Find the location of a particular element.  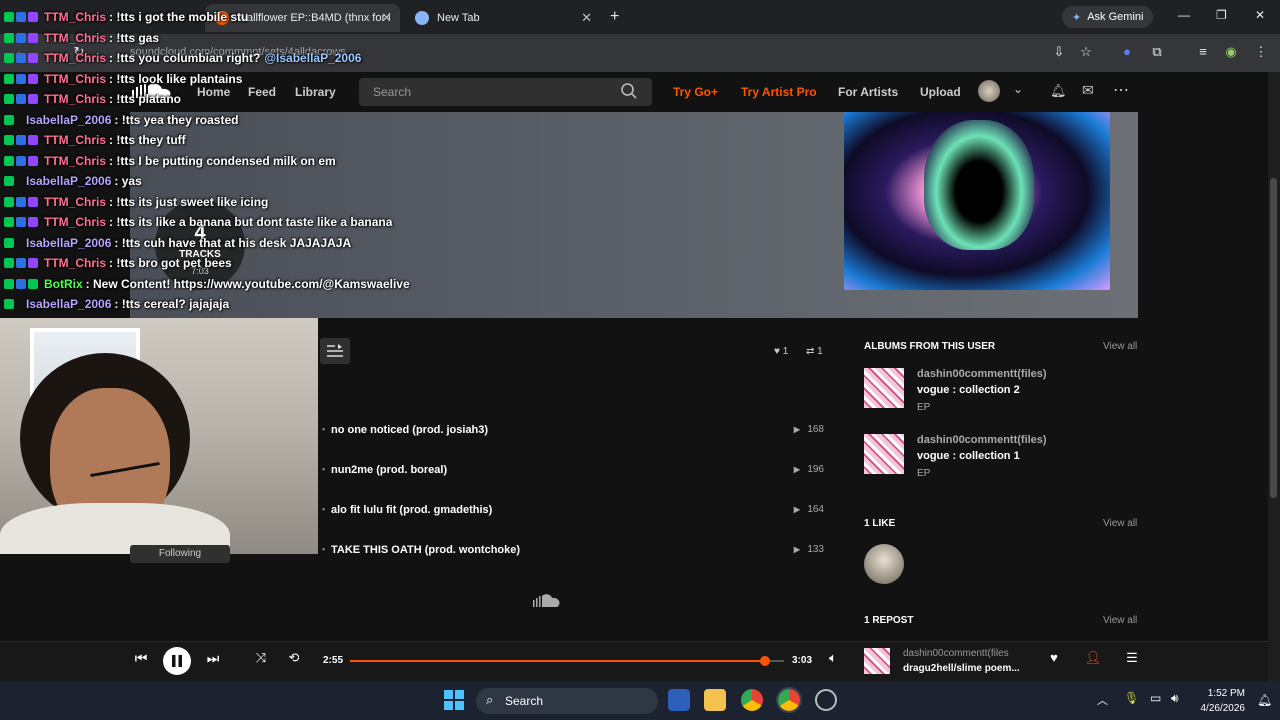

close-window-icon: ✕ is located at coordinates (1260, 15).